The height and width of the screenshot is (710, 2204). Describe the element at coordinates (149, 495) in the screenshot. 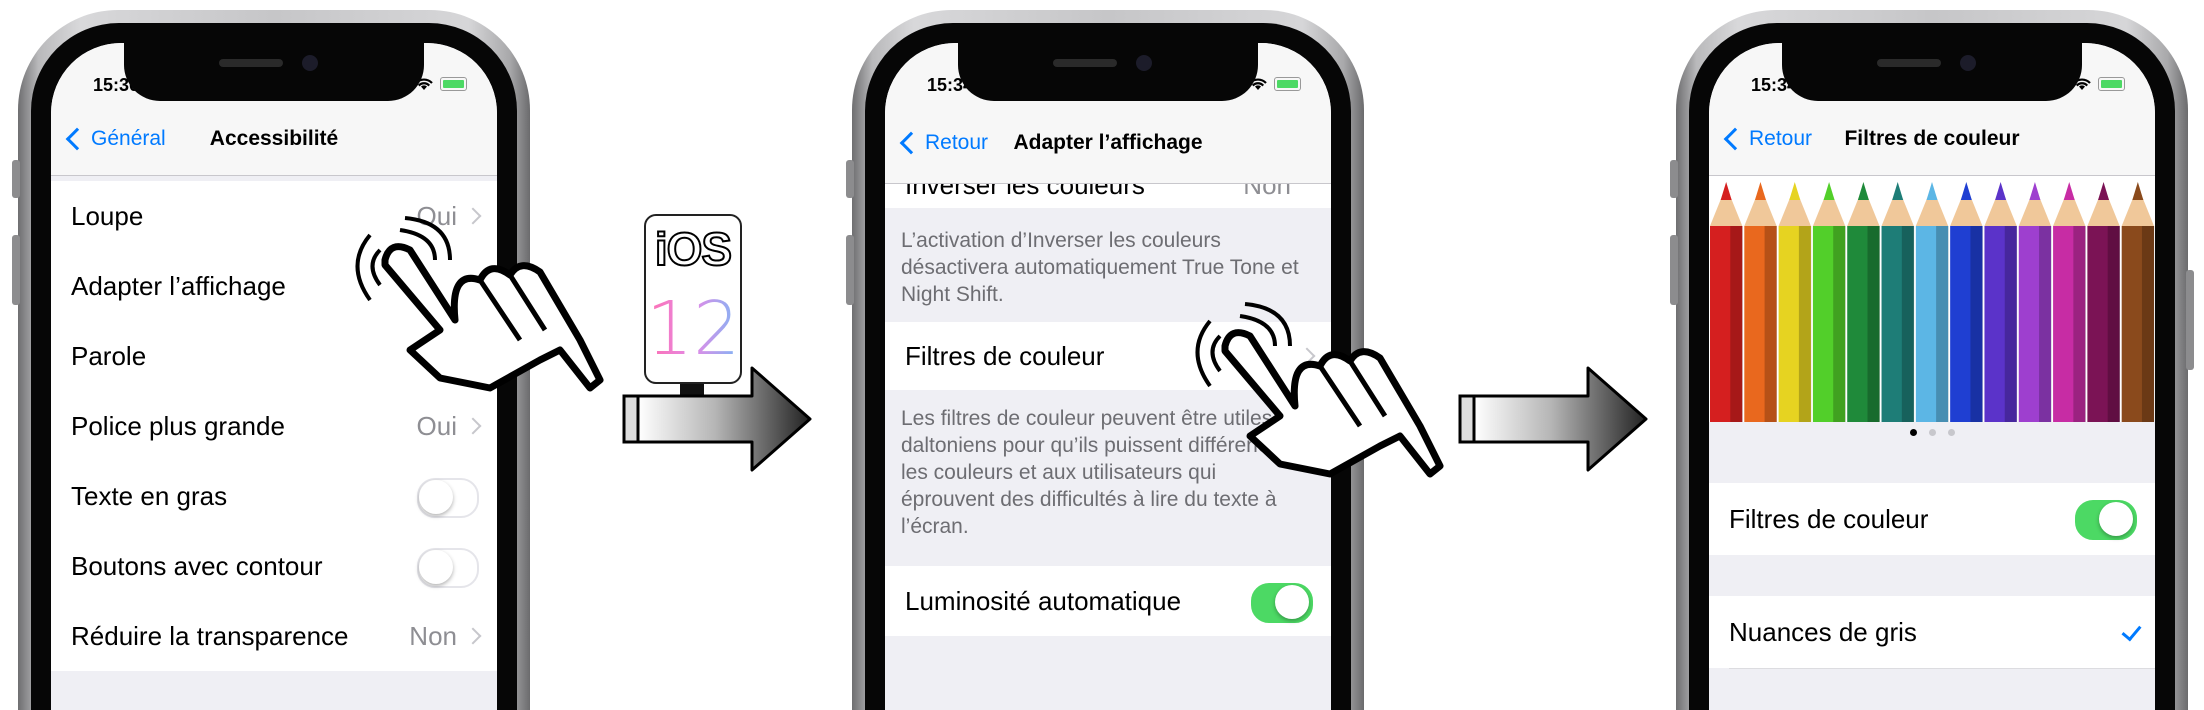

I see `settings-row-label: Texte en gras` at that location.